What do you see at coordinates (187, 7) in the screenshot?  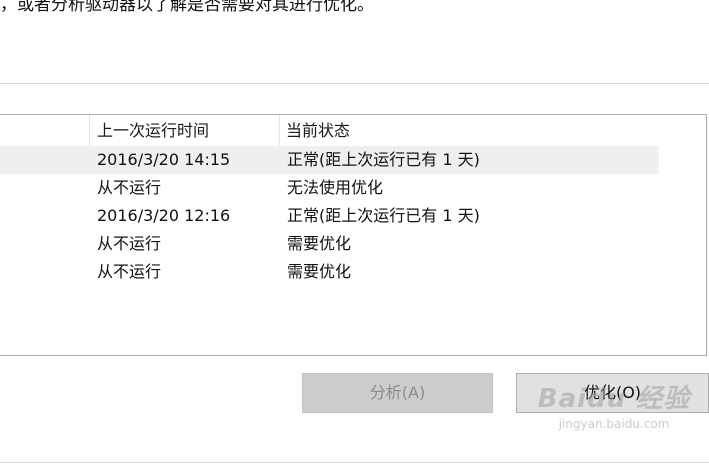 I see `description-text: ，或者分析驱动器以了解是否需要对其进行优化。` at bounding box center [187, 7].